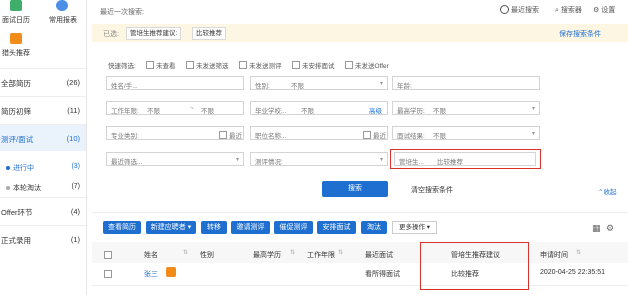  What do you see at coordinates (108, 274) in the screenshot?
I see `row-checkbox` at bounding box center [108, 274].